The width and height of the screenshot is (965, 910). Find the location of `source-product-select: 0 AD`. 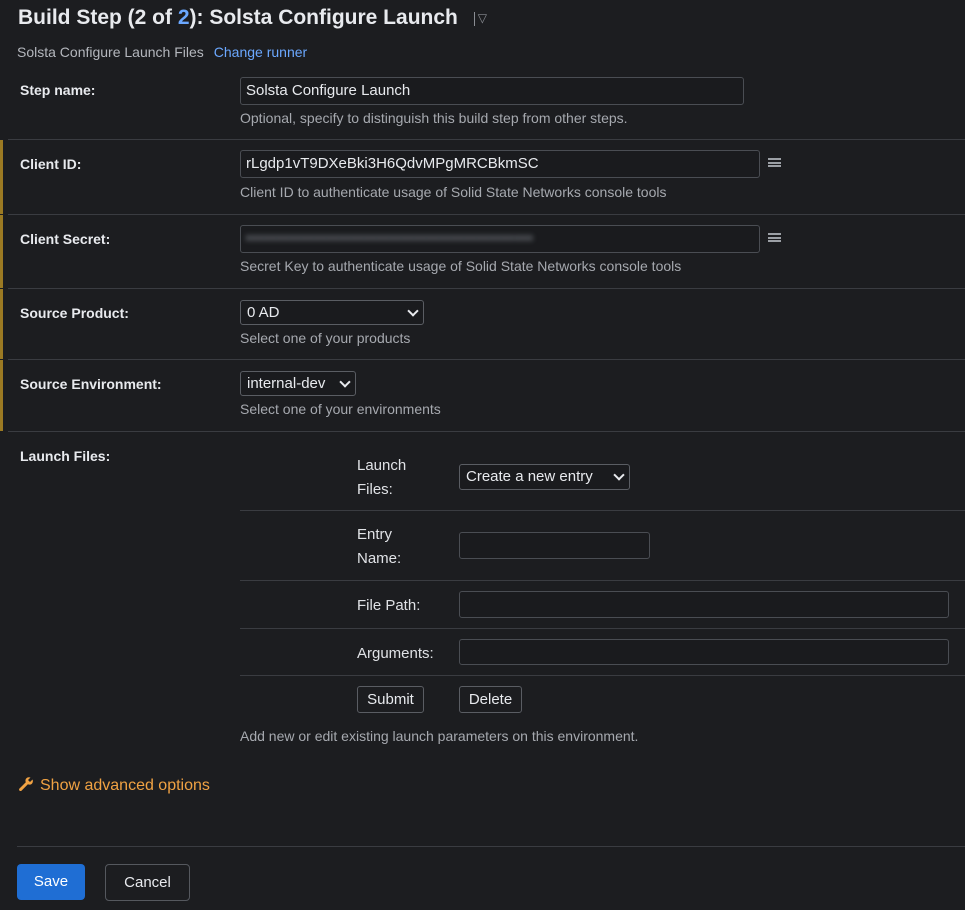

source-product-select: 0 AD is located at coordinates (332, 312).